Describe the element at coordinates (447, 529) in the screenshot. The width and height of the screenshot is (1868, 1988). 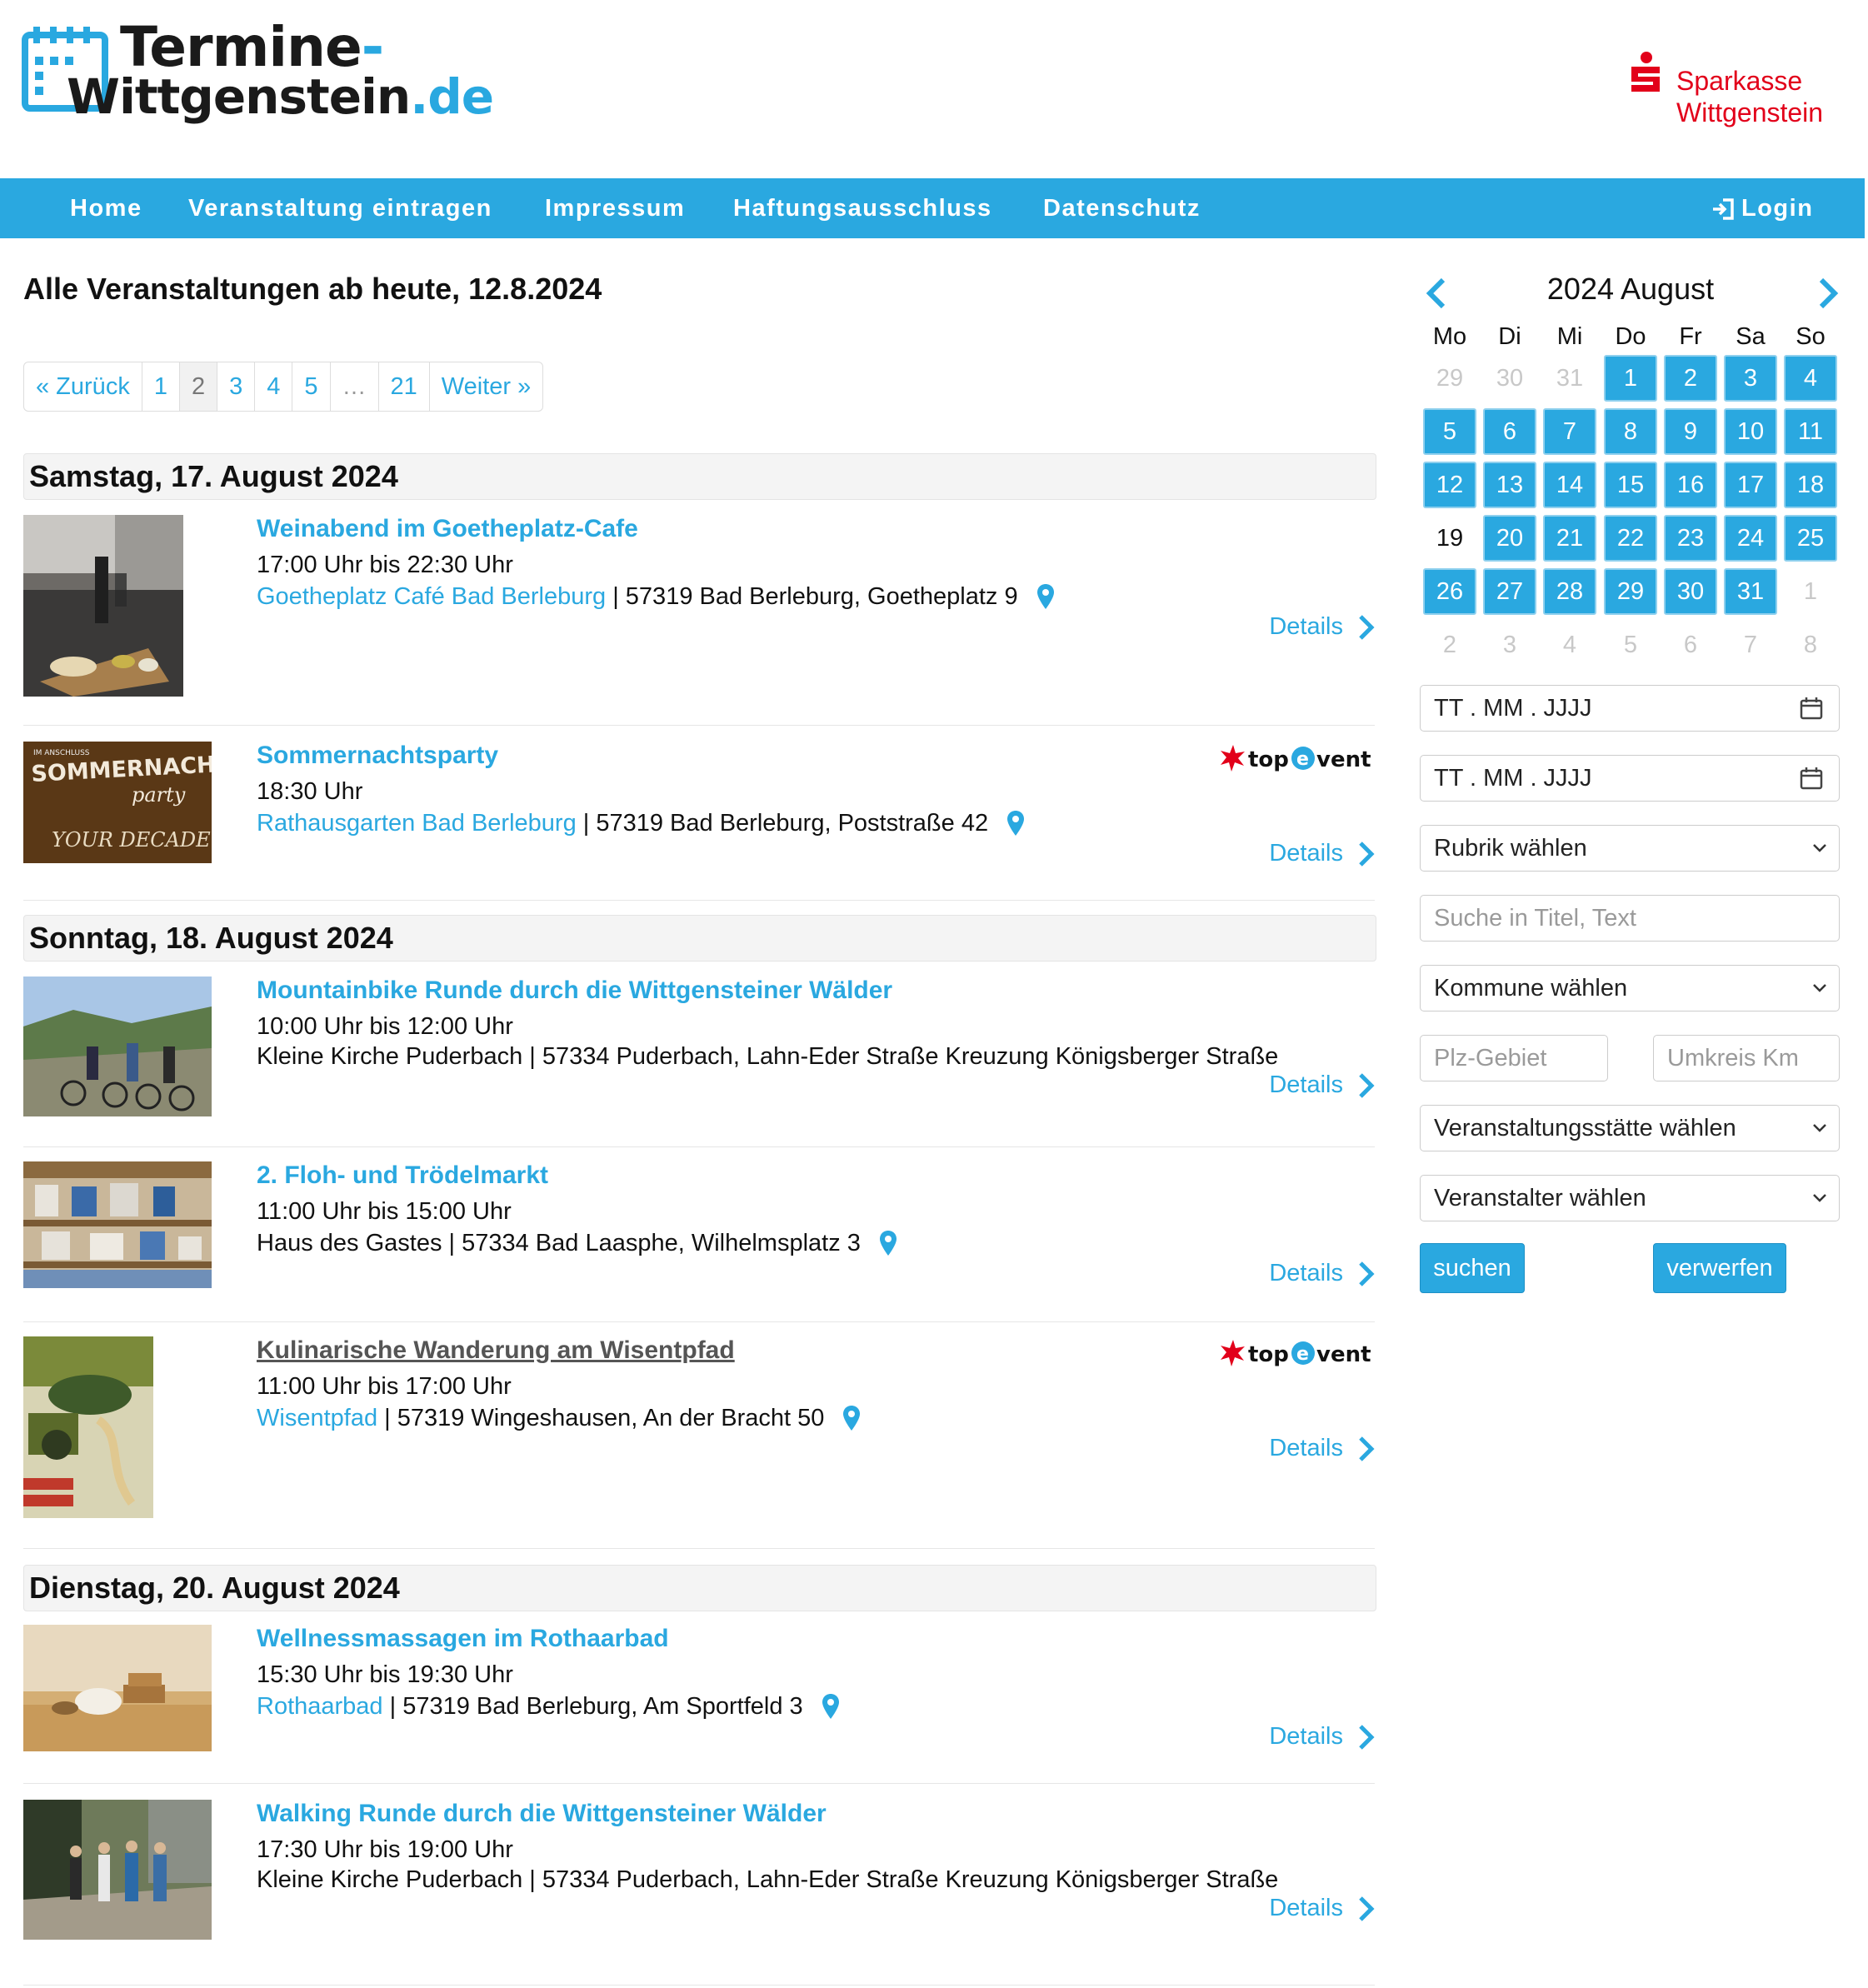
I see `event-title: Weinabend im Goetheplatz-Cafe` at that location.